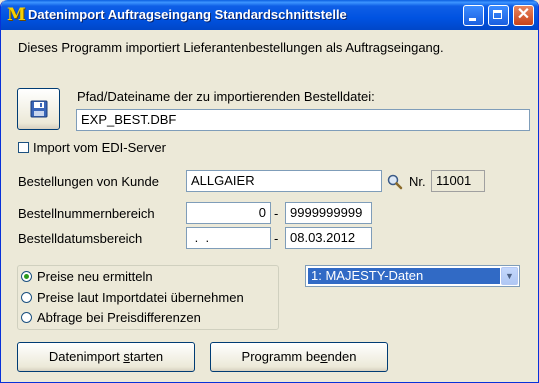 The width and height of the screenshot is (539, 383). I want to click on edi-server-checkbox, so click(23, 147).